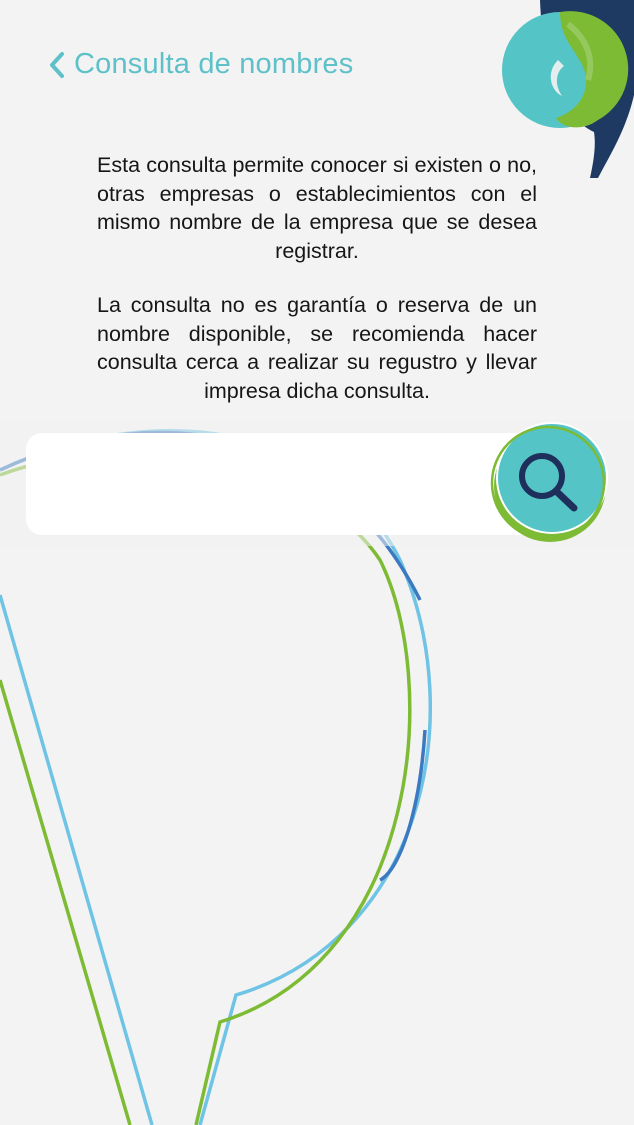  I want to click on page-title: Consulta de nombres, so click(214, 64).